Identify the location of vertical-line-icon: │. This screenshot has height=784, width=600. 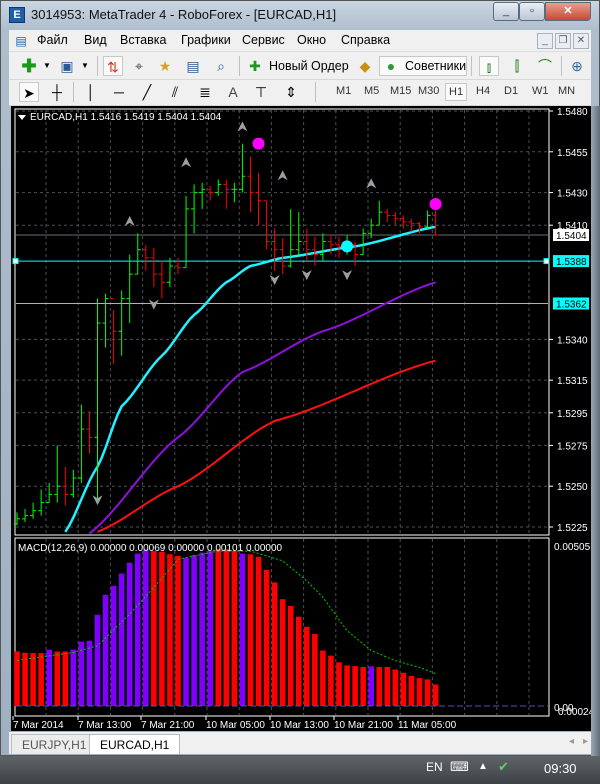
(91, 92).